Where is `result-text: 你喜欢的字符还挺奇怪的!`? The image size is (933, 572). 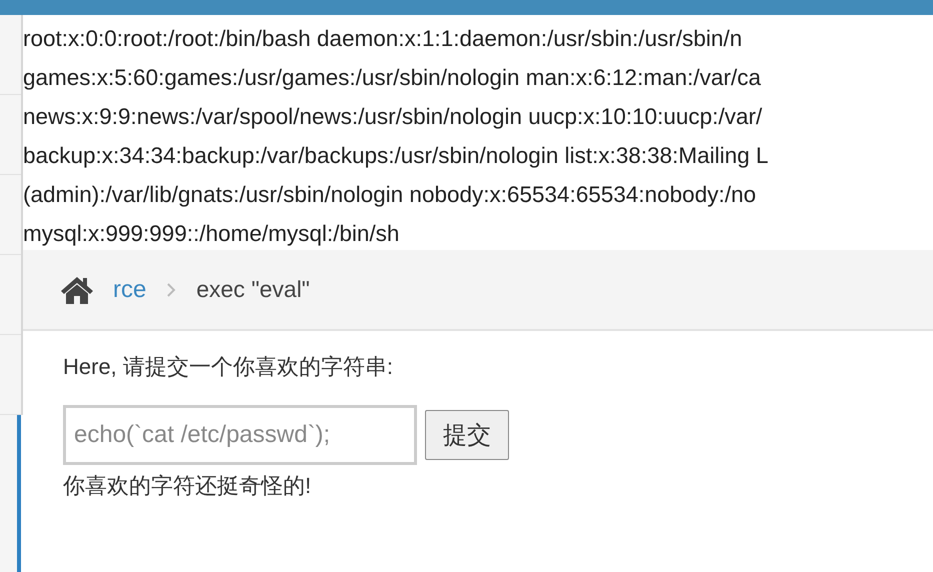
result-text: 你喜欢的字符还挺奇怪的! is located at coordinates (187, 486).